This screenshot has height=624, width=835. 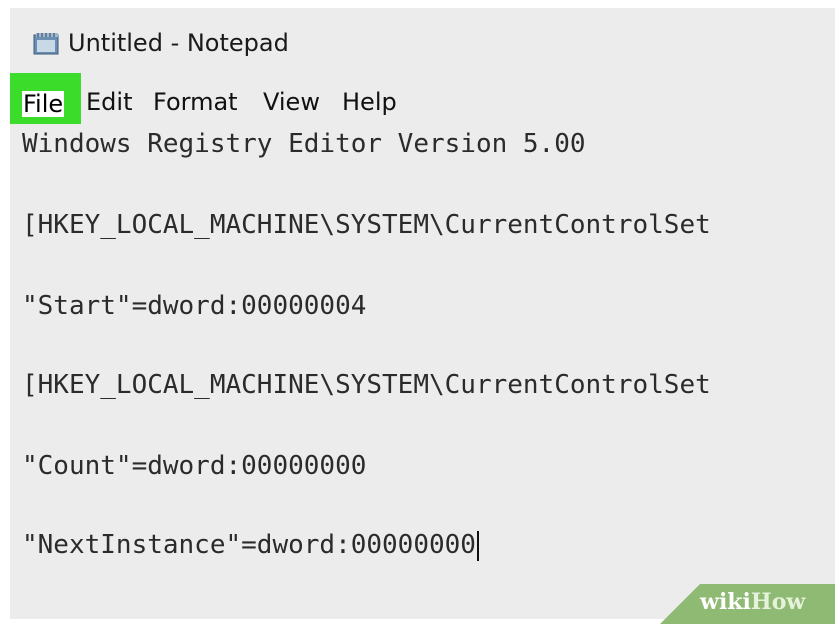 What do you see at coordinates (109, 102) in the screenshot?
I see `menu-edit: Edit` at bounding box center [109, 102].